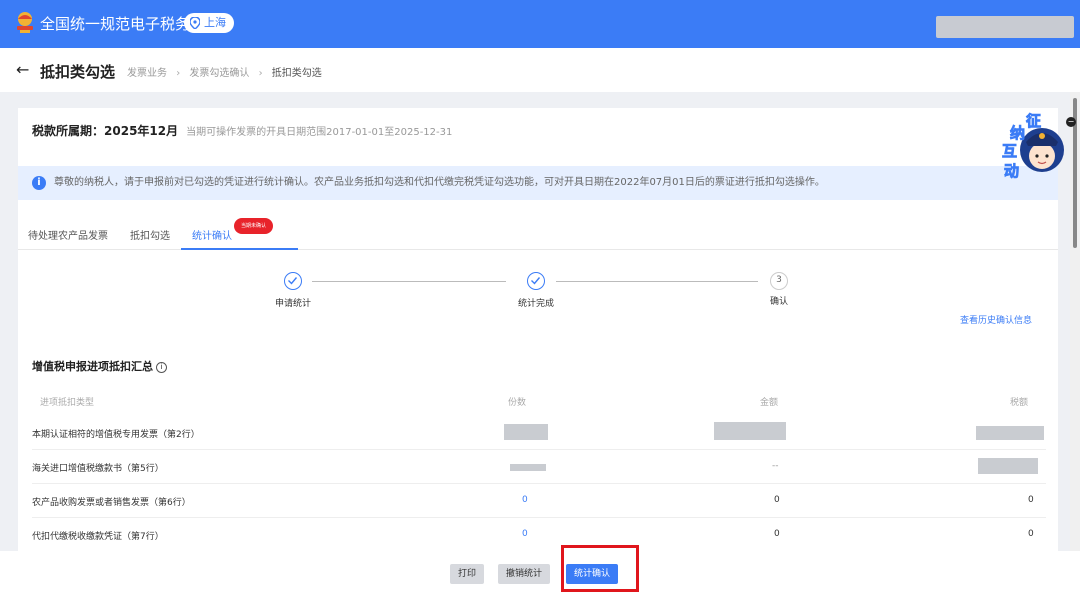 This screenshot has height=595, width=1080. I want to click on highlight-annotation, so click(600, 568).